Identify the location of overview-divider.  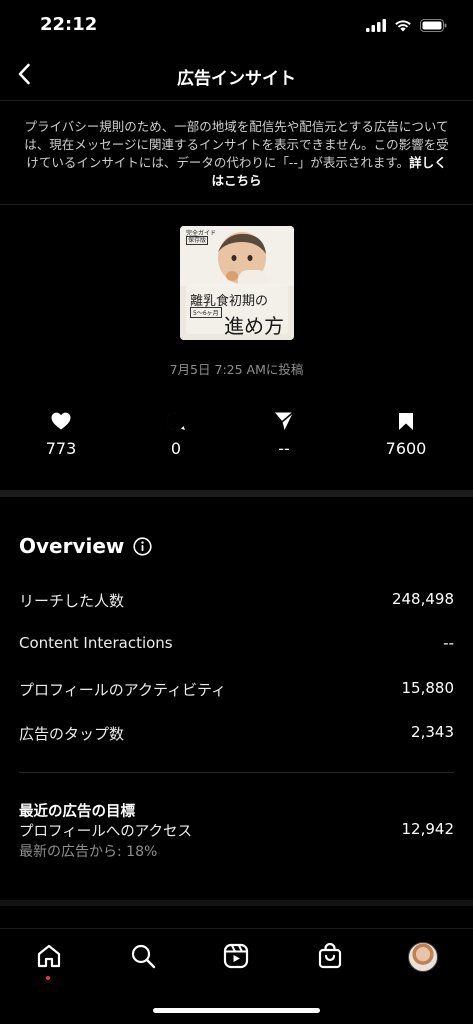
(236, 772).